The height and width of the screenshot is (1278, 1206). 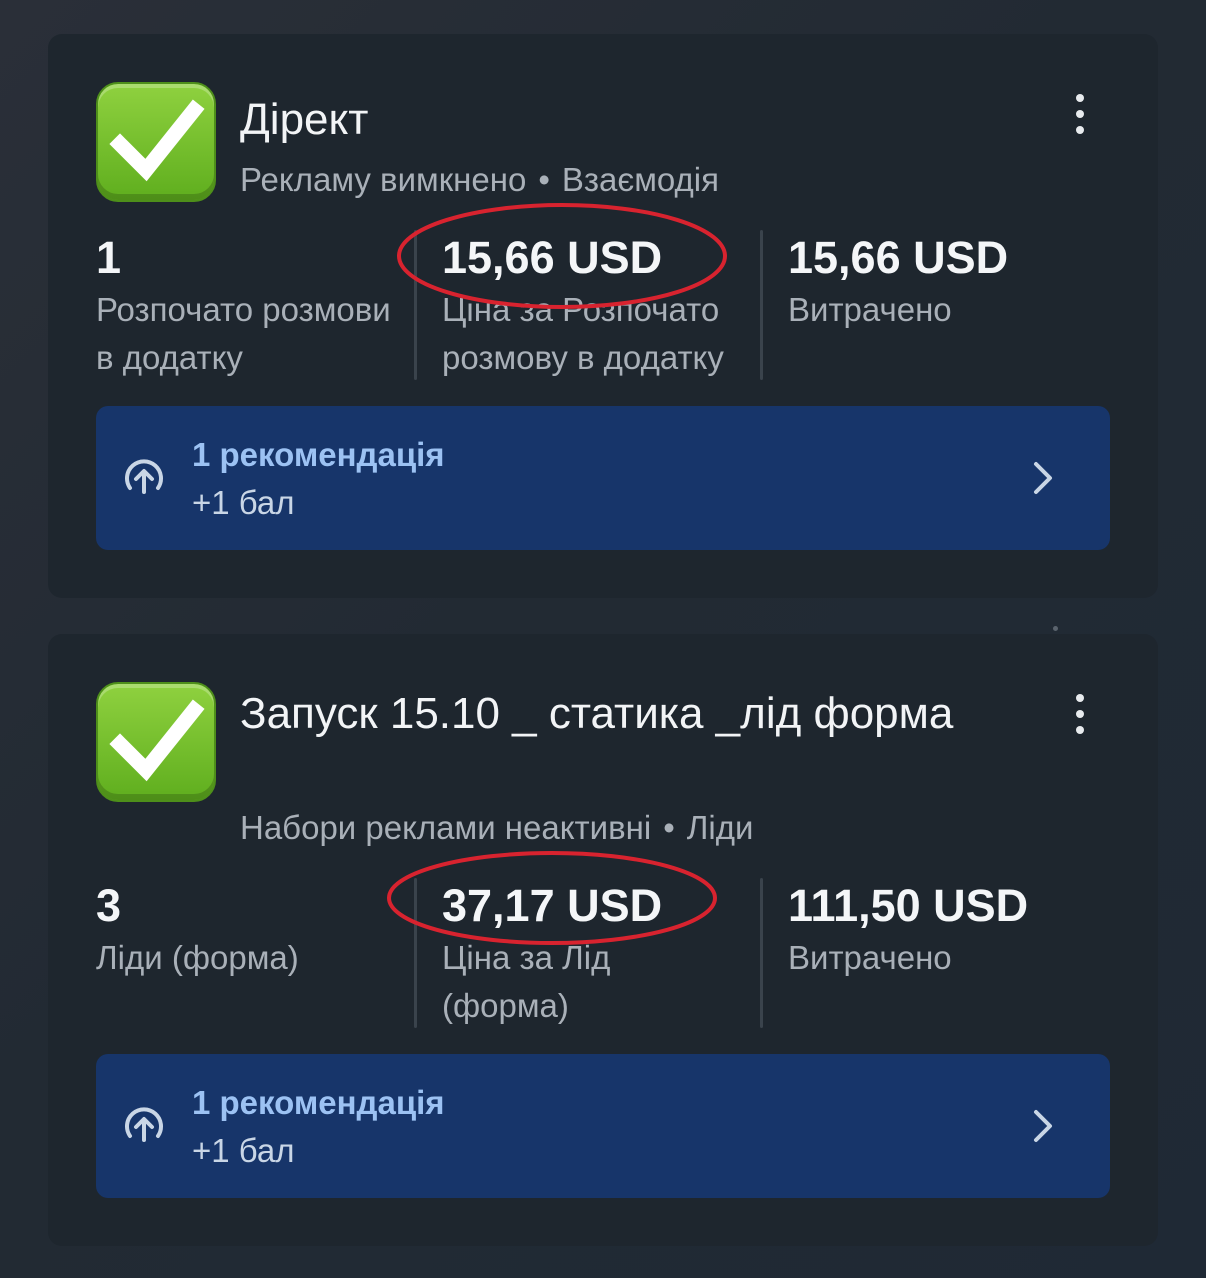 I want to click on scroll-dot, so click(x=1055, y=628).